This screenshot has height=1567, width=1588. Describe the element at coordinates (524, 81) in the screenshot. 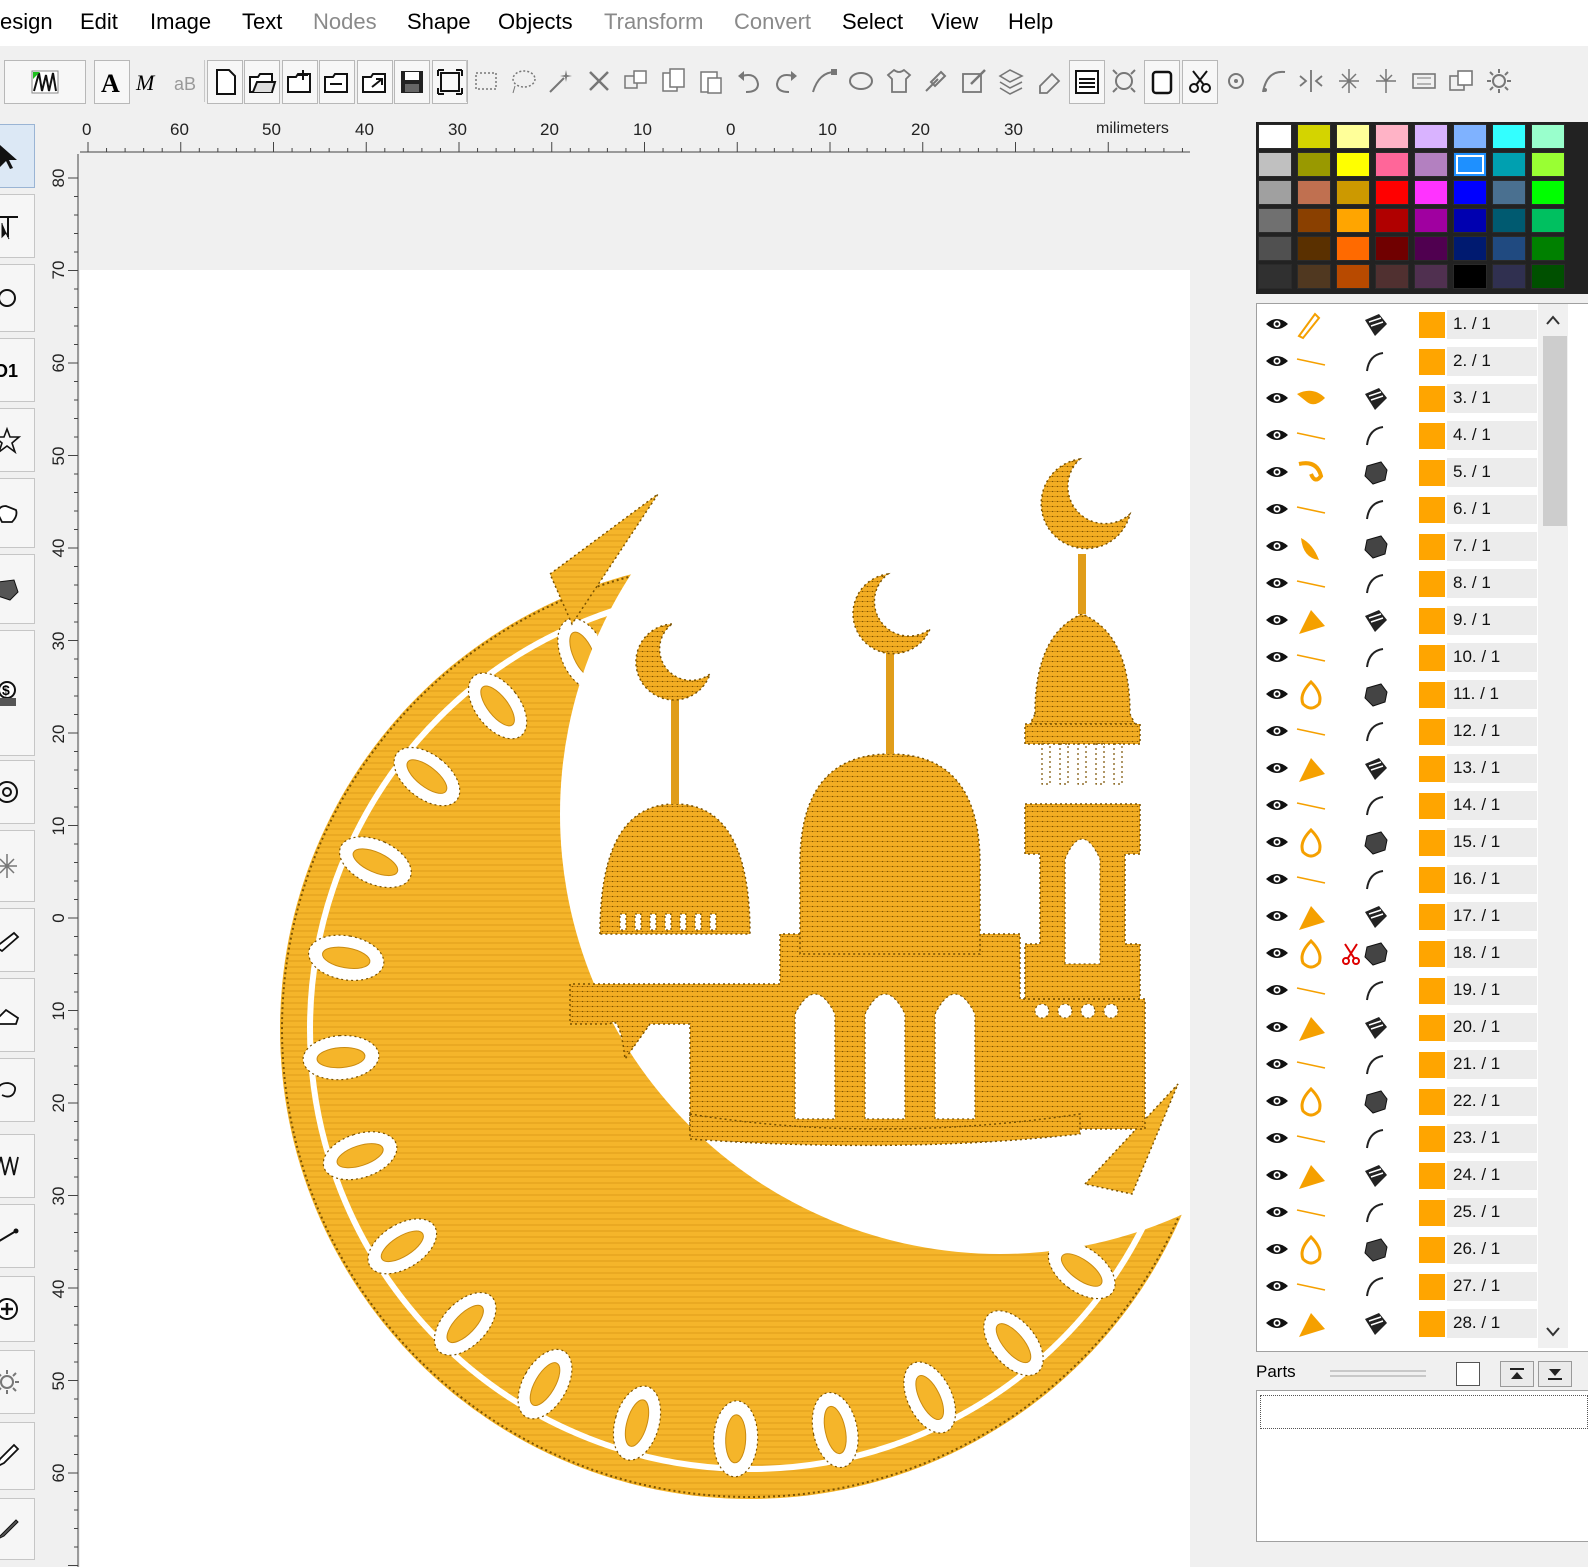

I see `select-lasso-button` at that location.